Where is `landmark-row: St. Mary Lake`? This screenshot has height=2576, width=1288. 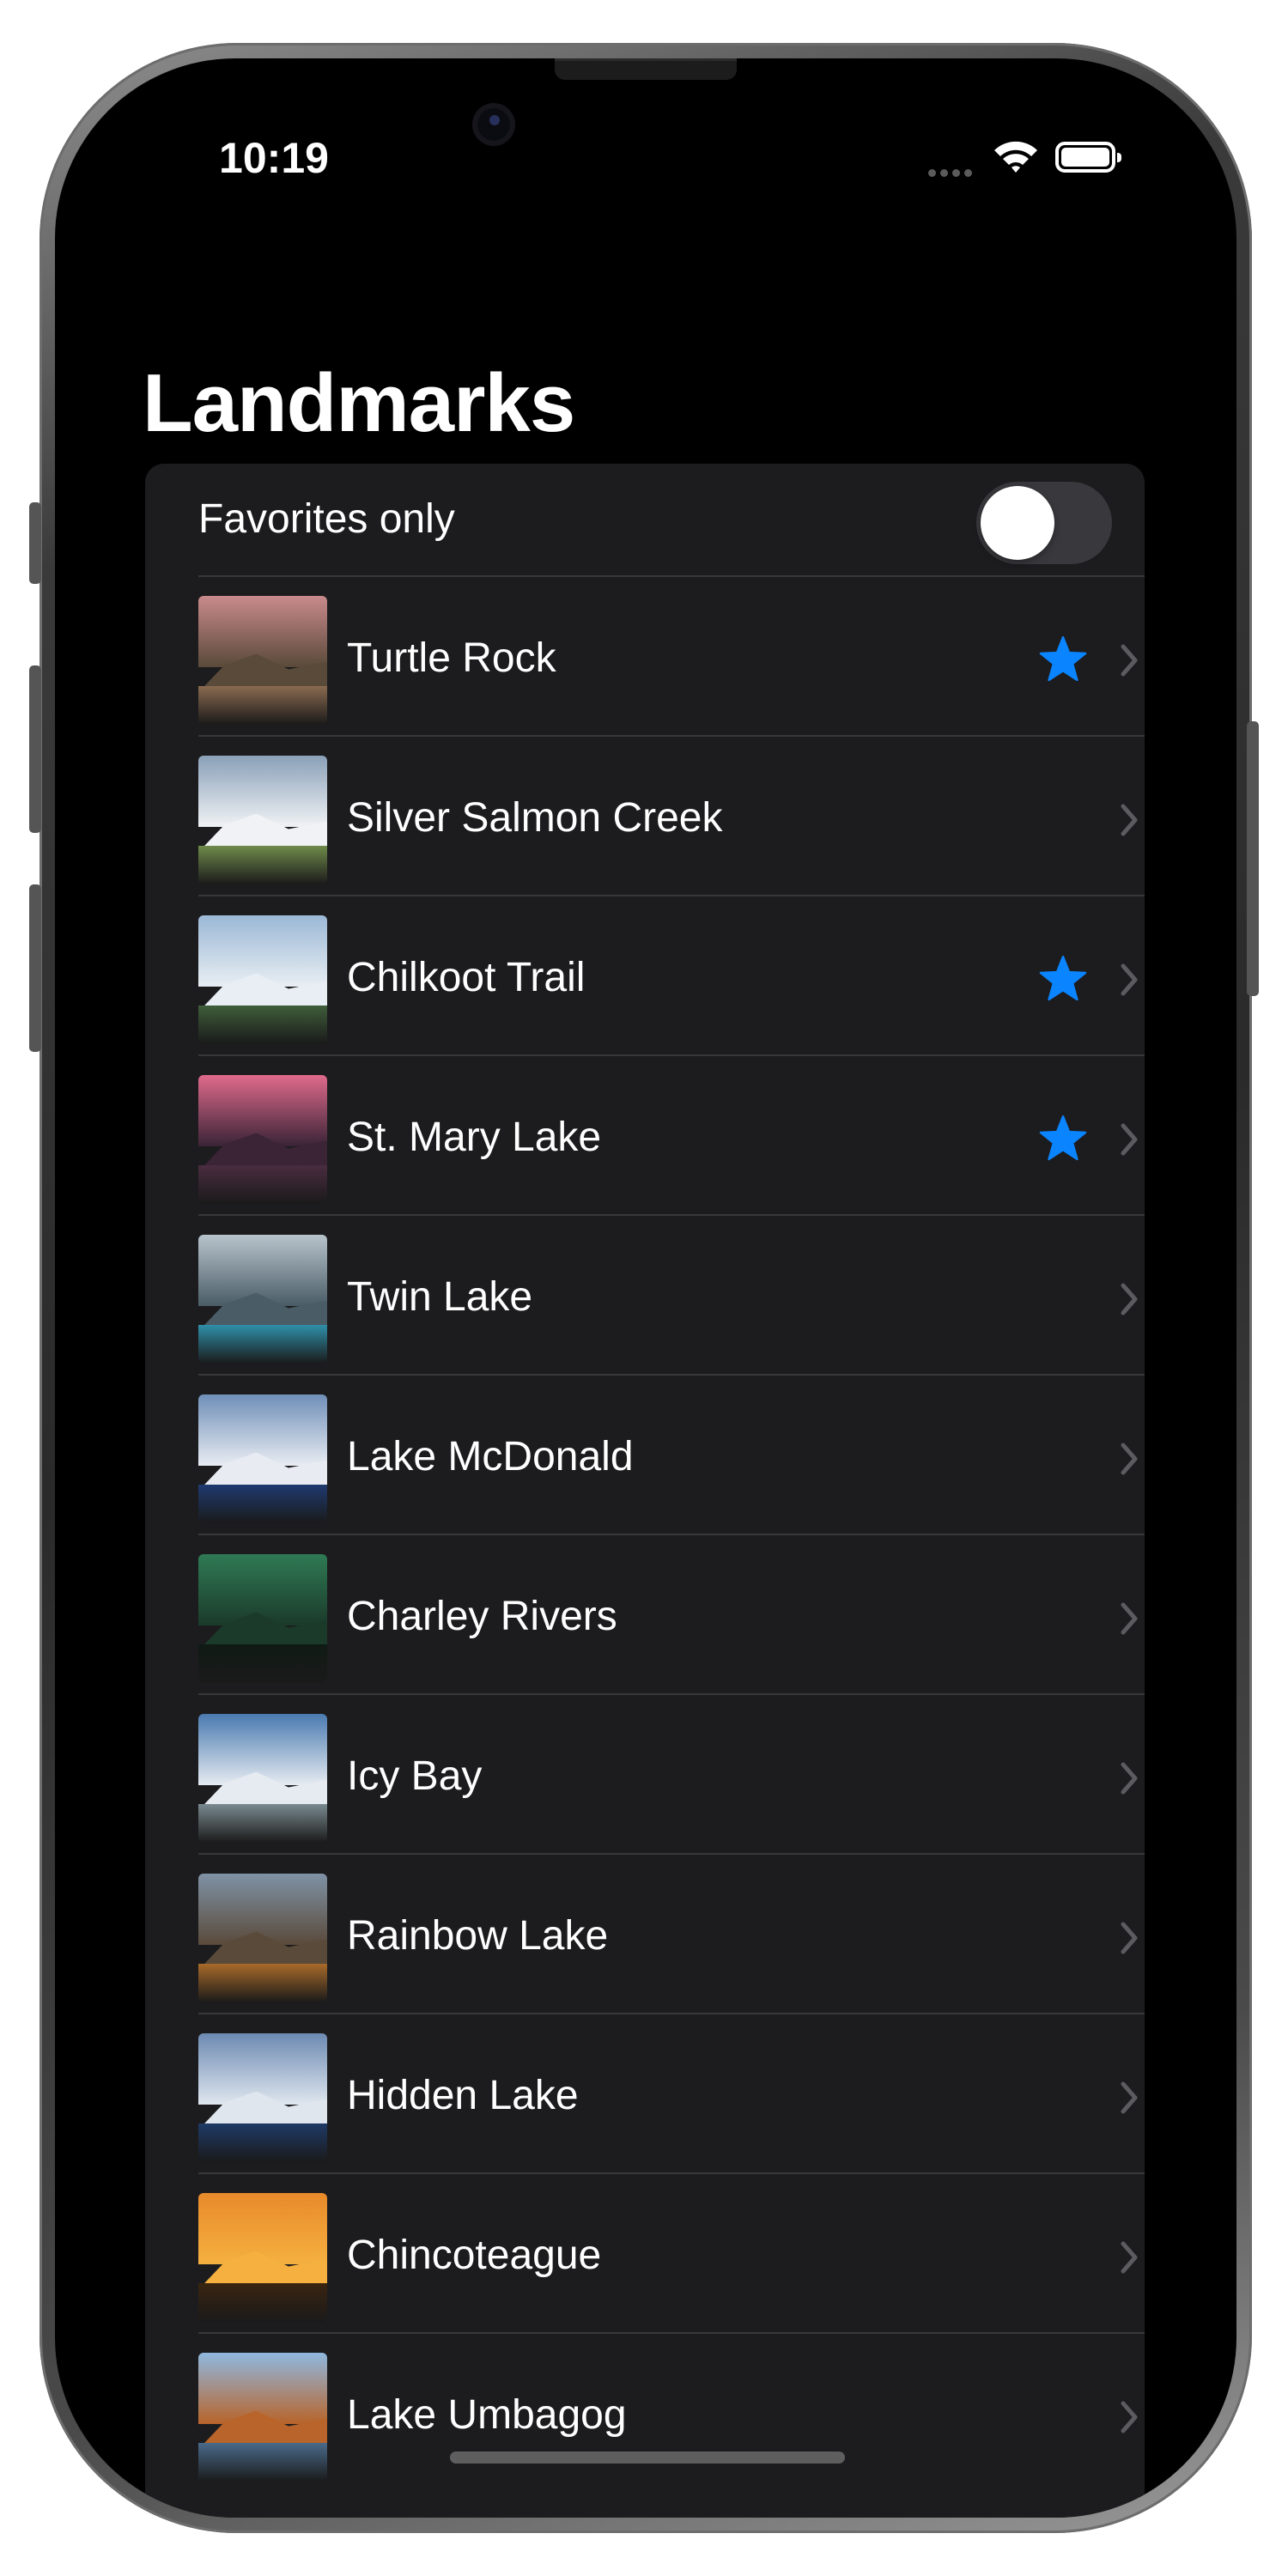
landmark-row: St. Mary Lake is located at coordinates (645, 1136).